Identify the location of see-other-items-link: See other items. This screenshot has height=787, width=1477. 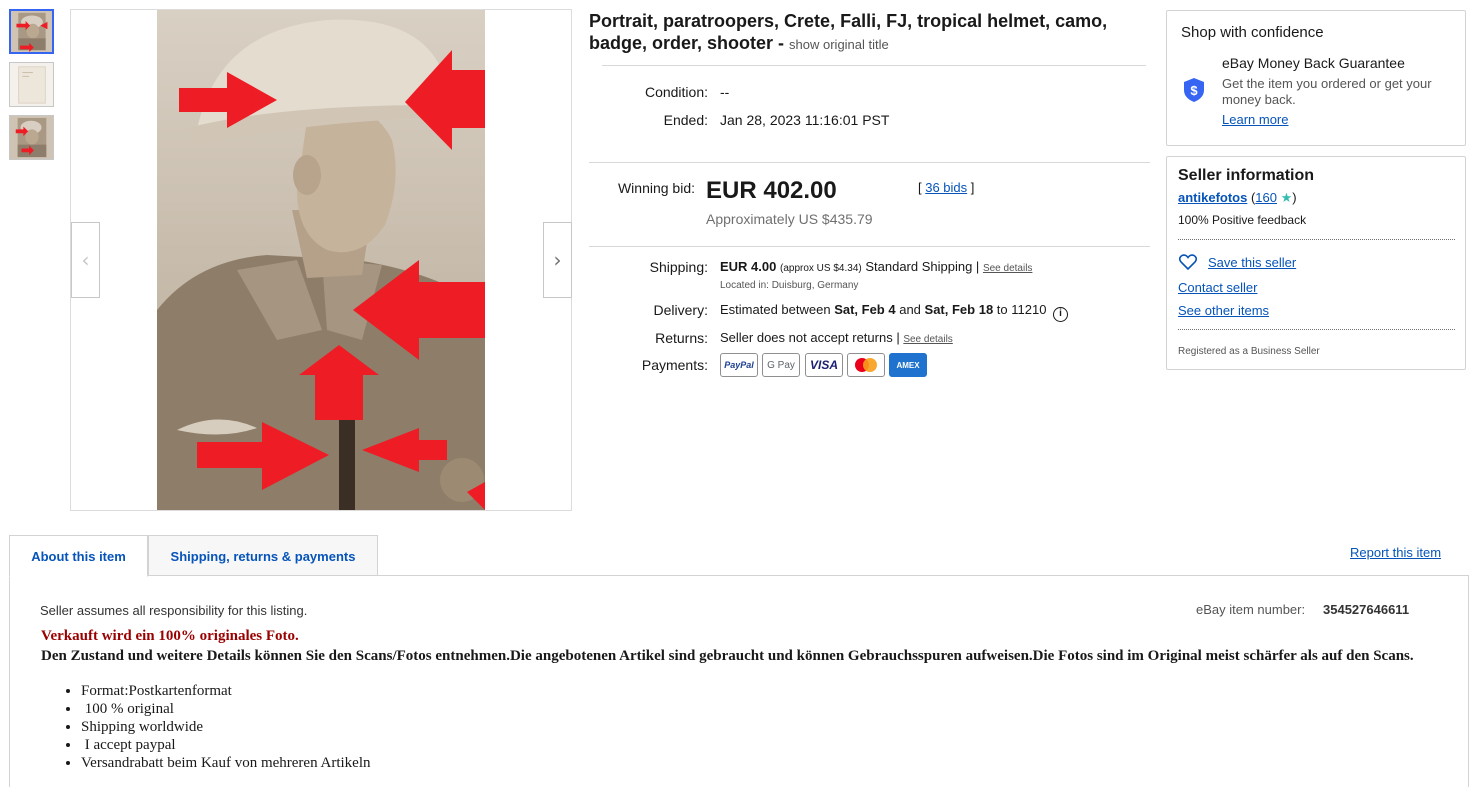
(1223, 310).